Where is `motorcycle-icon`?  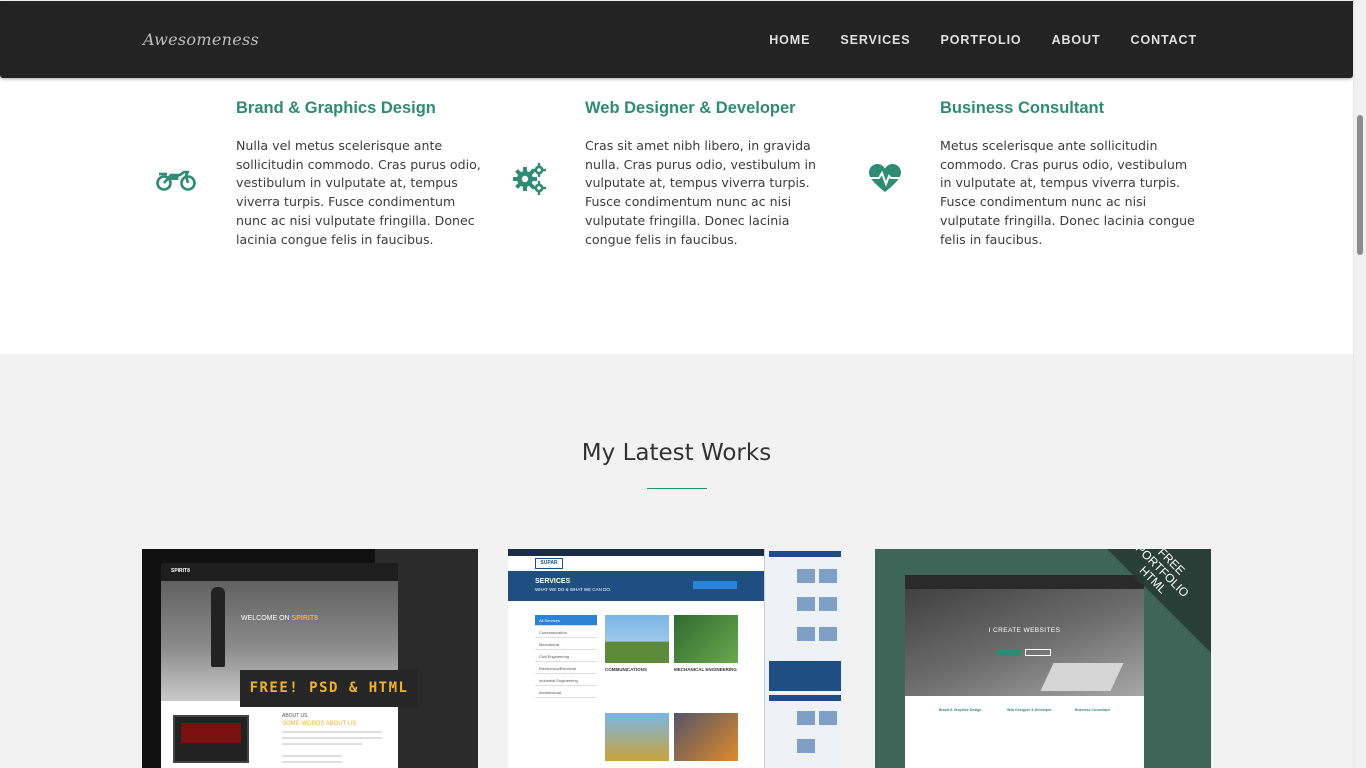
motorcycle-icon is located at coordinates (176, 180).